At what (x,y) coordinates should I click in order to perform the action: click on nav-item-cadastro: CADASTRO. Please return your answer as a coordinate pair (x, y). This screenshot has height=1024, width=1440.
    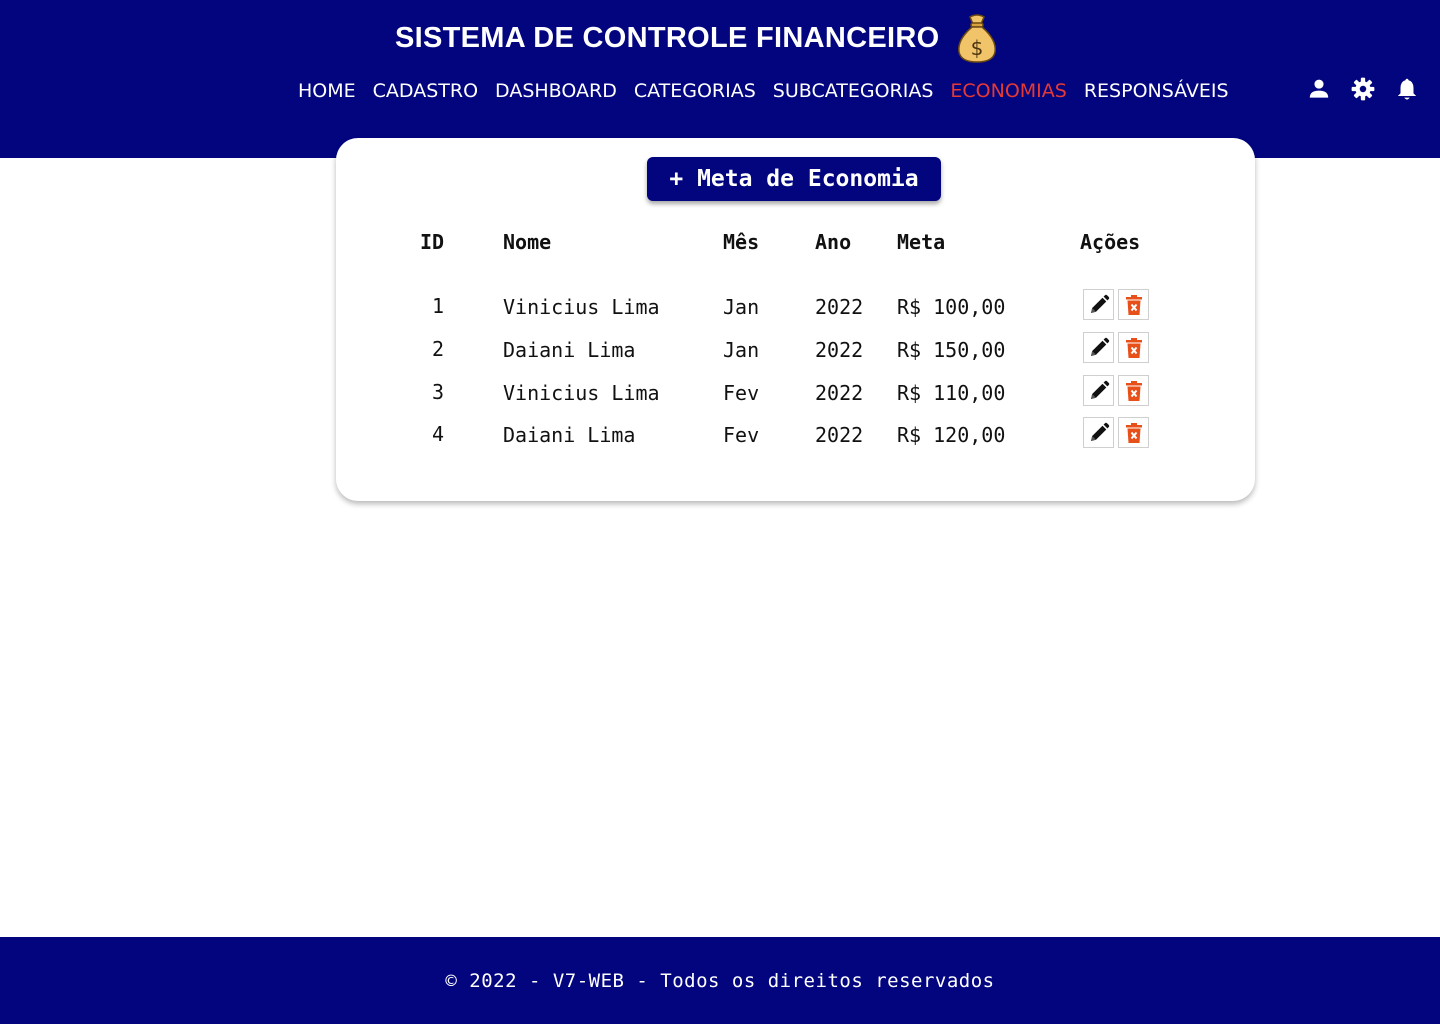
    Looking at the image, I should click on (425, 91).